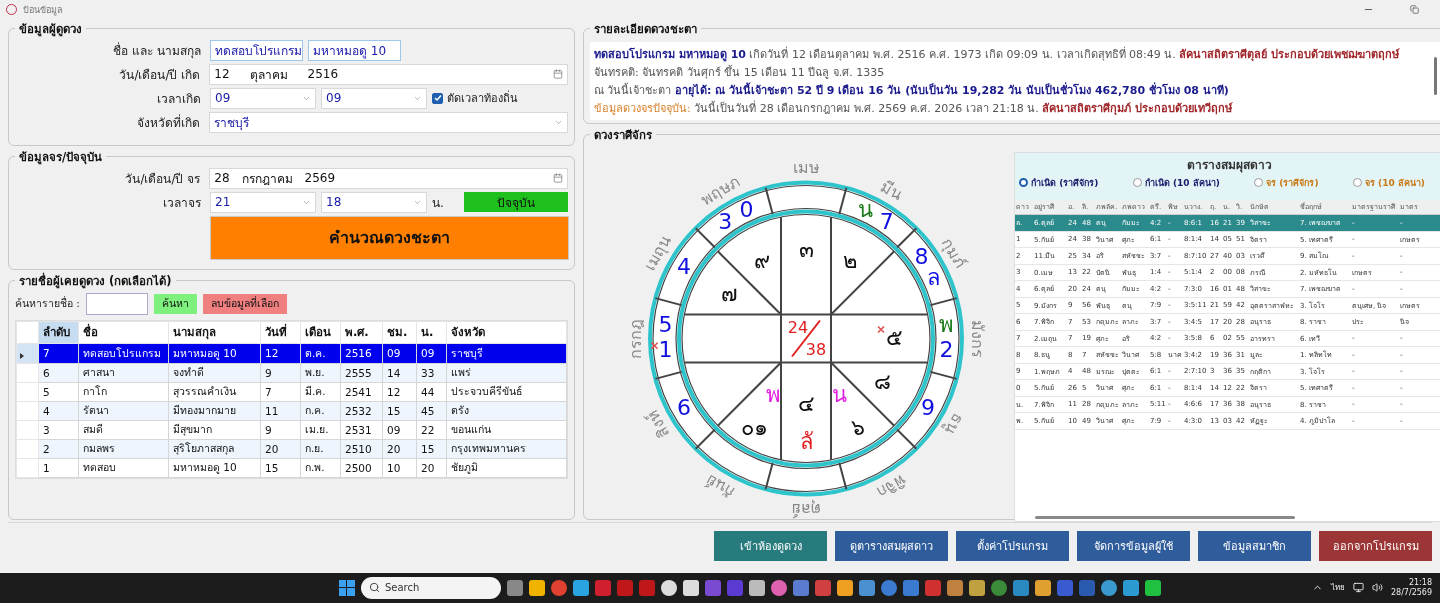  What do you see at coordinates (623, 135) in the screenshot?
I see `group-title: ดวงราศีจักร` at bounding box center [623, 135].